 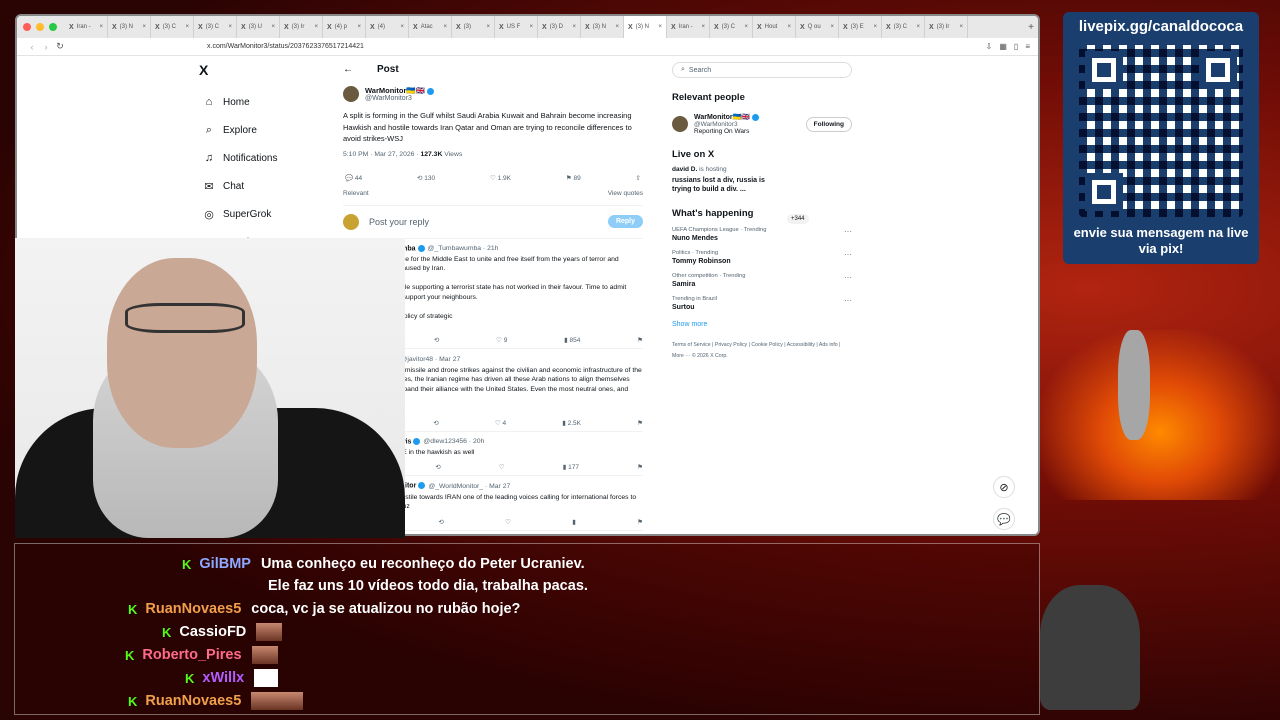 I want to click on author-name: WarMonitor🇺🇦🇬🇧, so click(x=395, y=90).